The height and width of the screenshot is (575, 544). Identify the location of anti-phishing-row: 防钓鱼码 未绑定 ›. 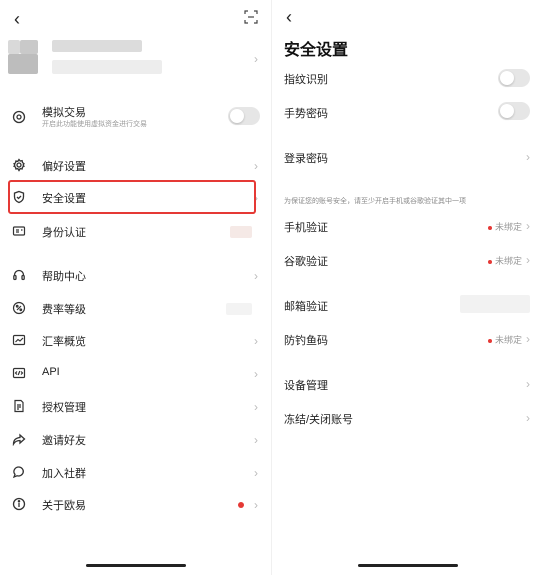
(414, 339).